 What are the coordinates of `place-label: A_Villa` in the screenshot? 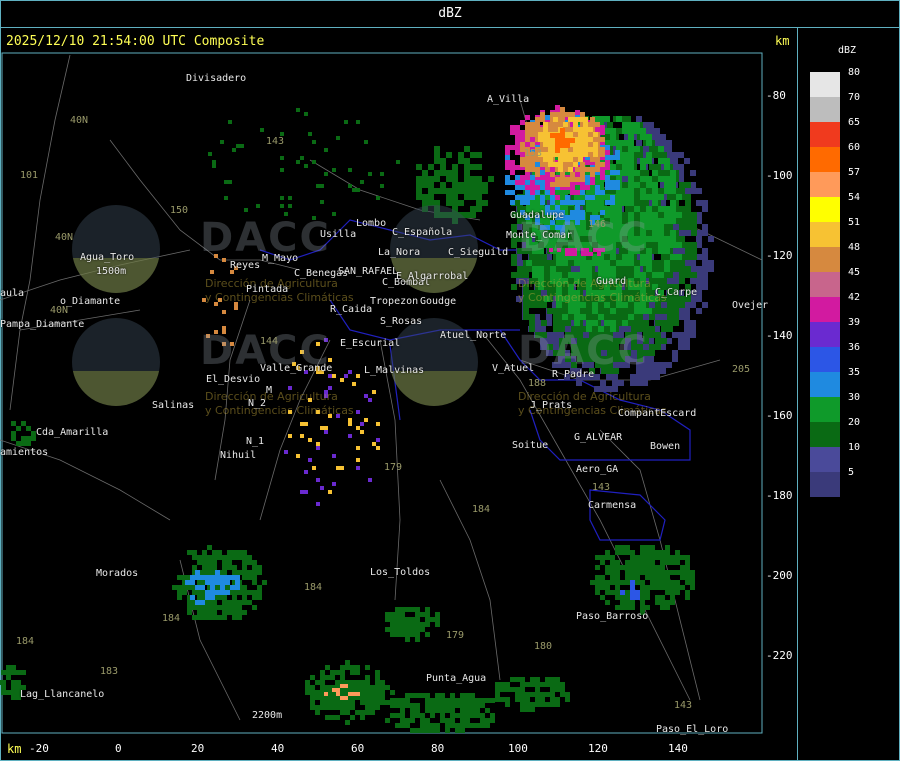 It's located at (508, 99).